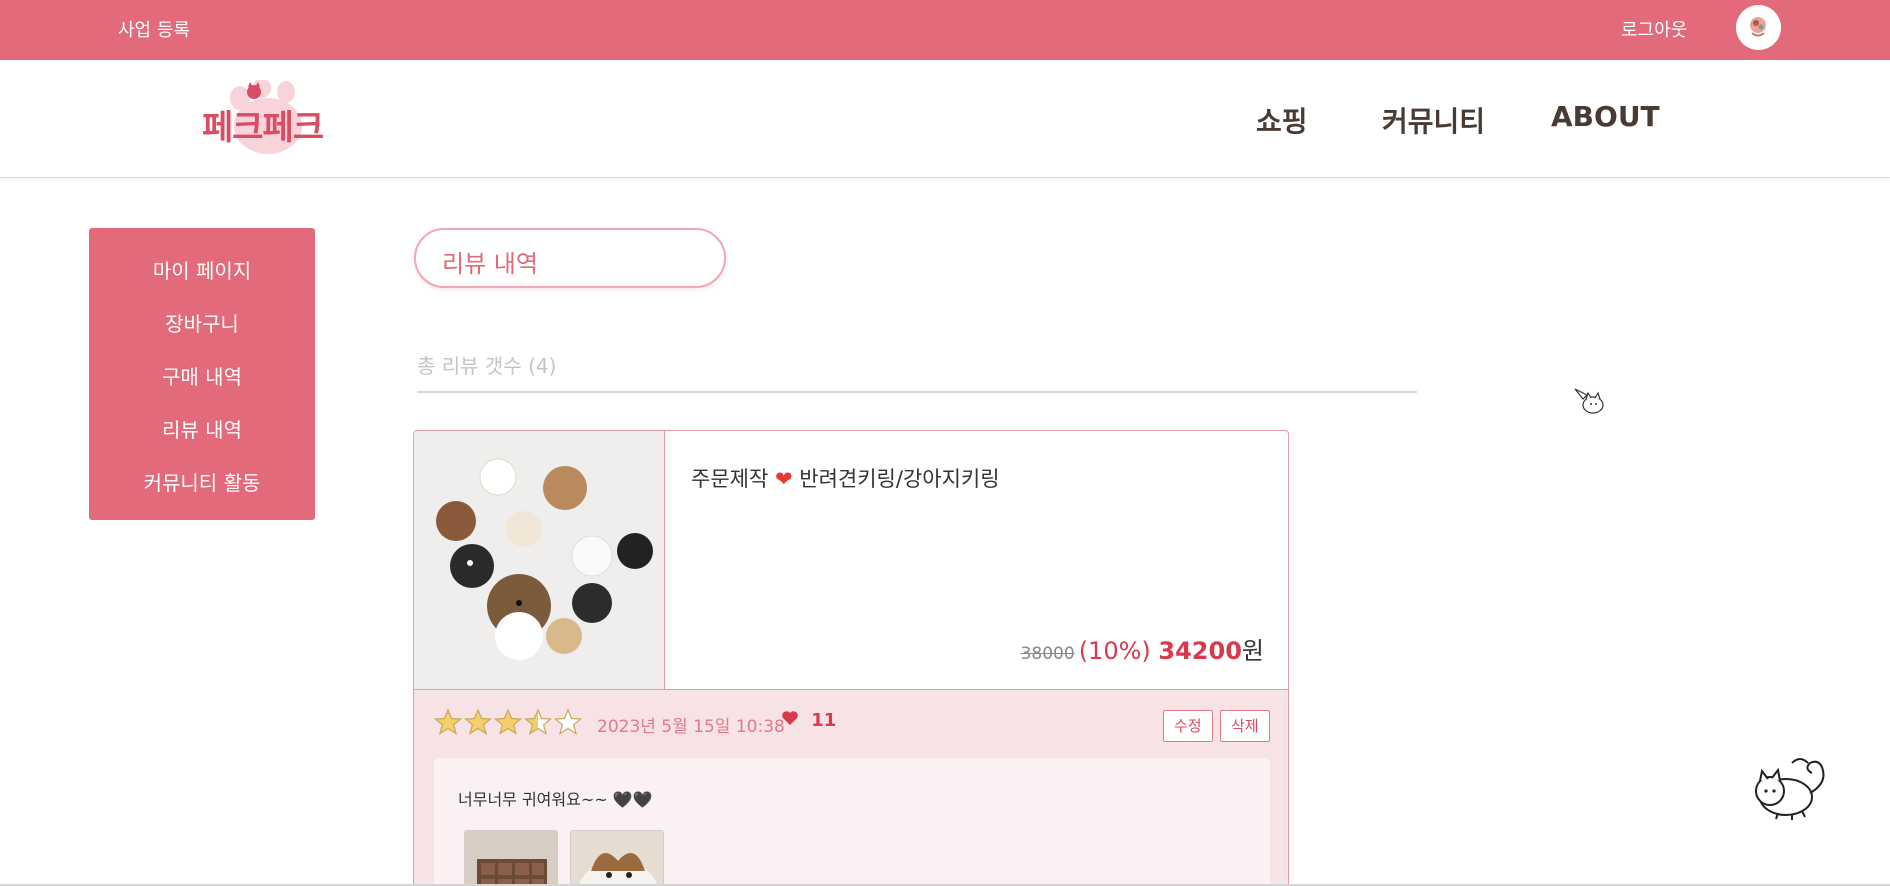 The image size is (1890, 886). I want to click on sidebar-item-reviews: 리뷰 내역, so click(202, 428).